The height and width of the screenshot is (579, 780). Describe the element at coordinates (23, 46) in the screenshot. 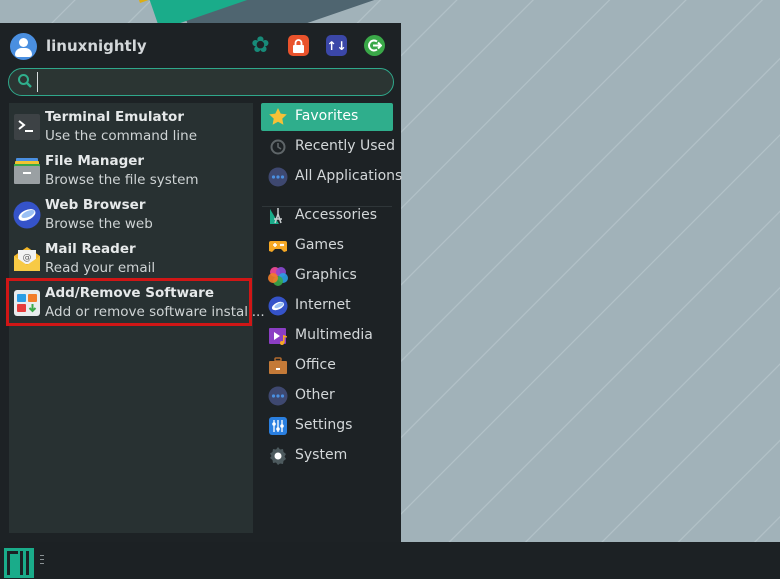

I see `user-avatar` at that location.